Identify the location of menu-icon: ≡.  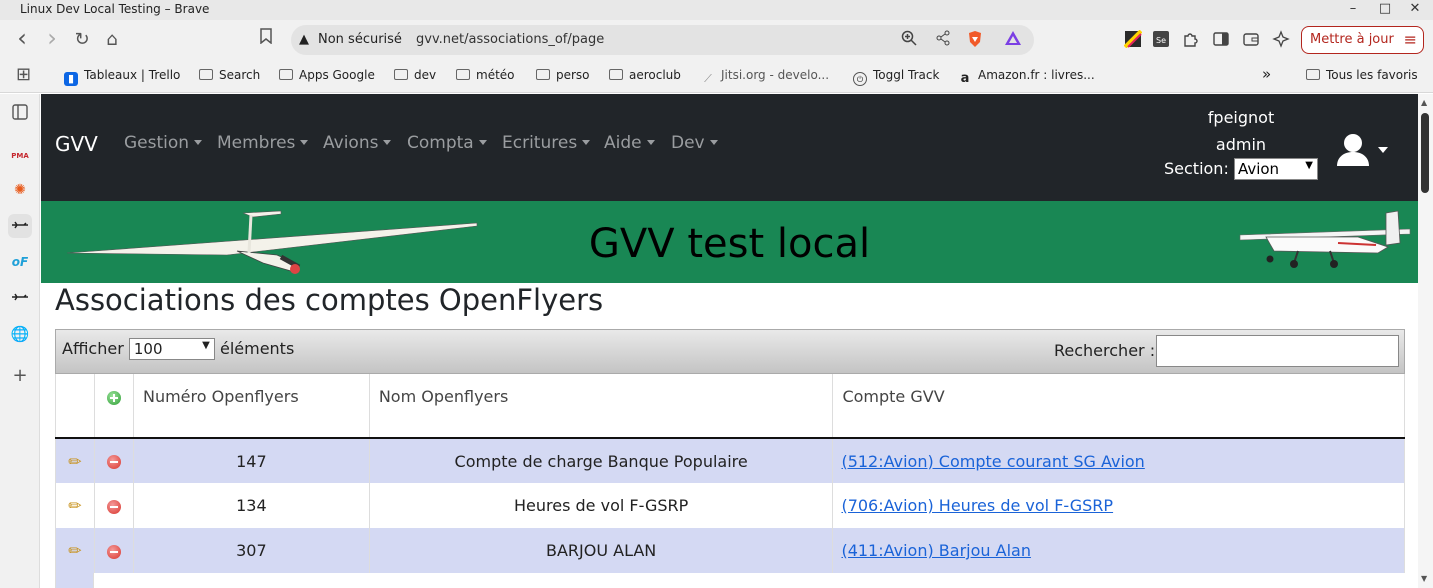
(1410, 39).